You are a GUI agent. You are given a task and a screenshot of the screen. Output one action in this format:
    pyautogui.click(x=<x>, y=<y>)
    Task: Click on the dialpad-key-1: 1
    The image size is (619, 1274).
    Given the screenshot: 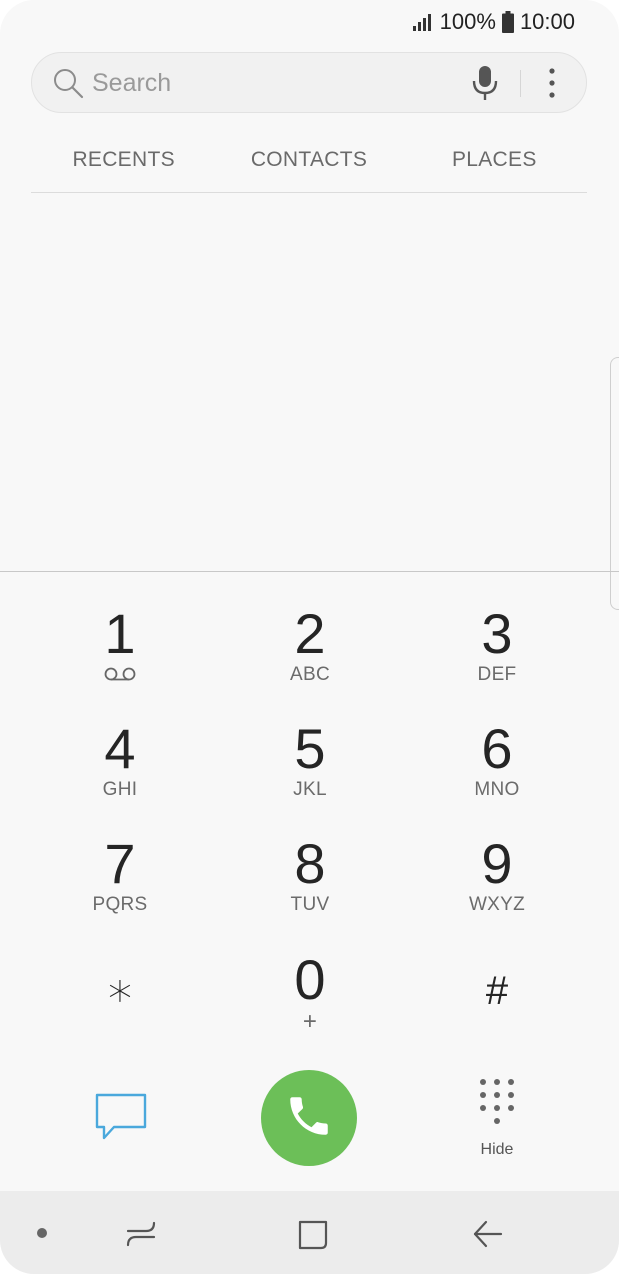 What is the action you would take?
    pyautogui.click(x=120, y=656)
    